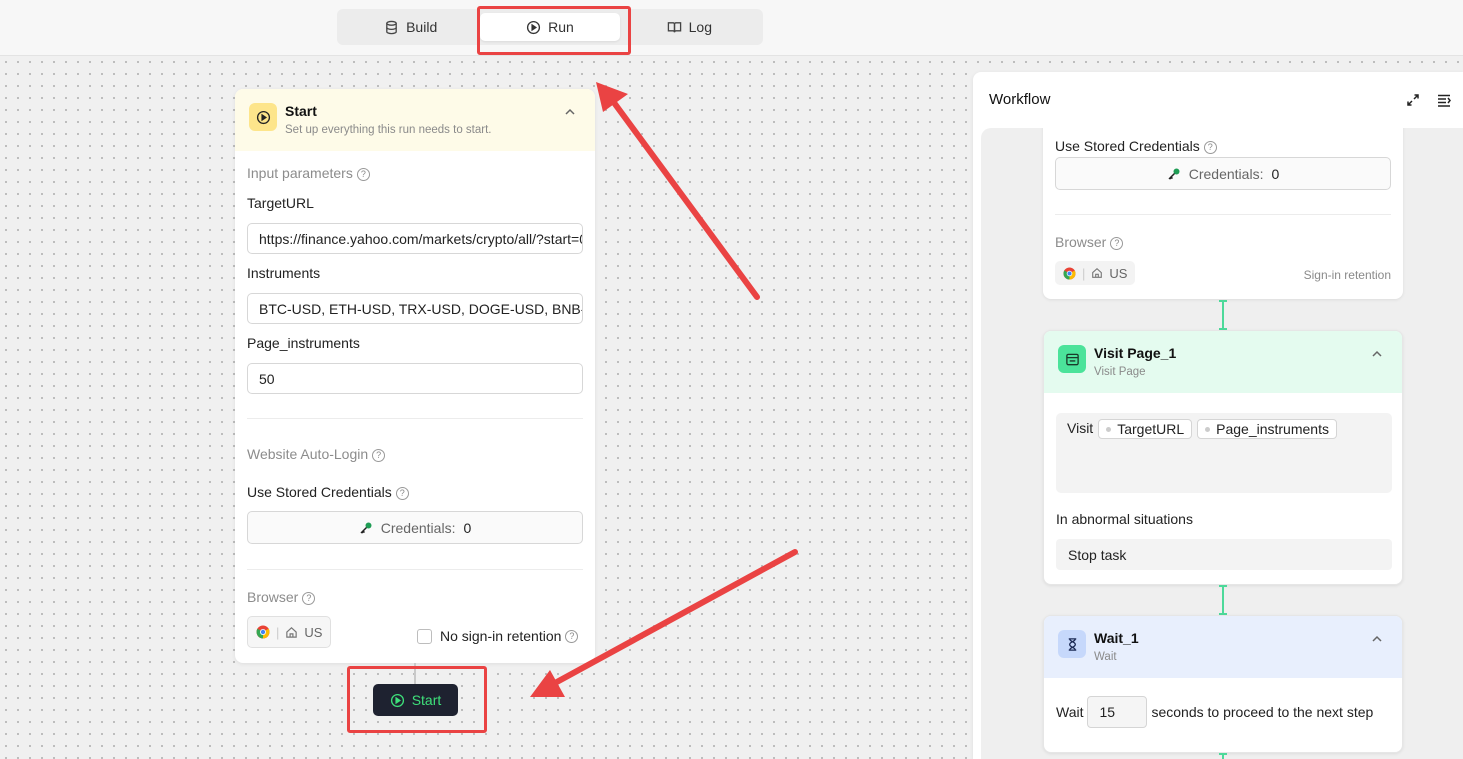 This screenshot has height=759, width=1463. What do you see at coordinates (1224, 554) in the screenshot?
I see `abnormal-select: Stop task` at bounding box center [1224, 554].